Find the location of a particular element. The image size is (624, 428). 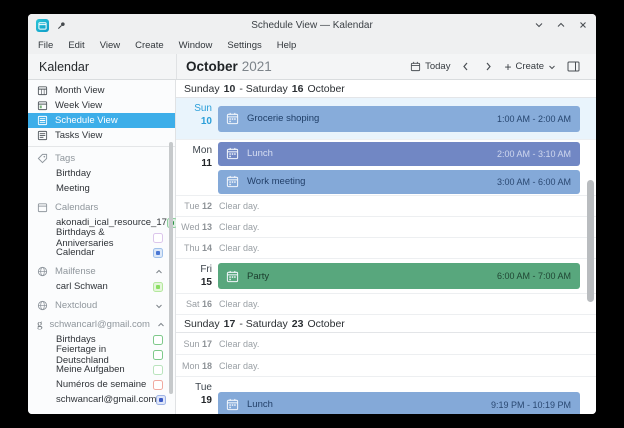

day-name: Thu is located at coordinates (191, 248).